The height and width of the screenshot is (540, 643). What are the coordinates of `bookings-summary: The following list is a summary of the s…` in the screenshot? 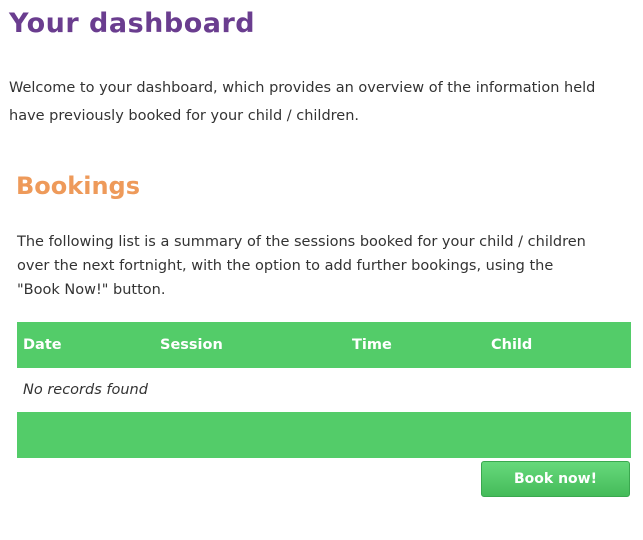 It's located at (327, 266).